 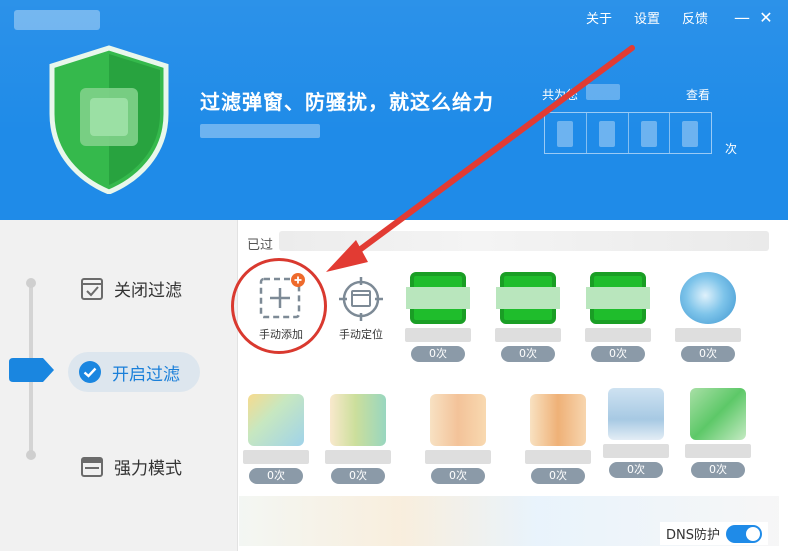 I want to click on dns-protection: DNS防护, so click(x=714, y=533).